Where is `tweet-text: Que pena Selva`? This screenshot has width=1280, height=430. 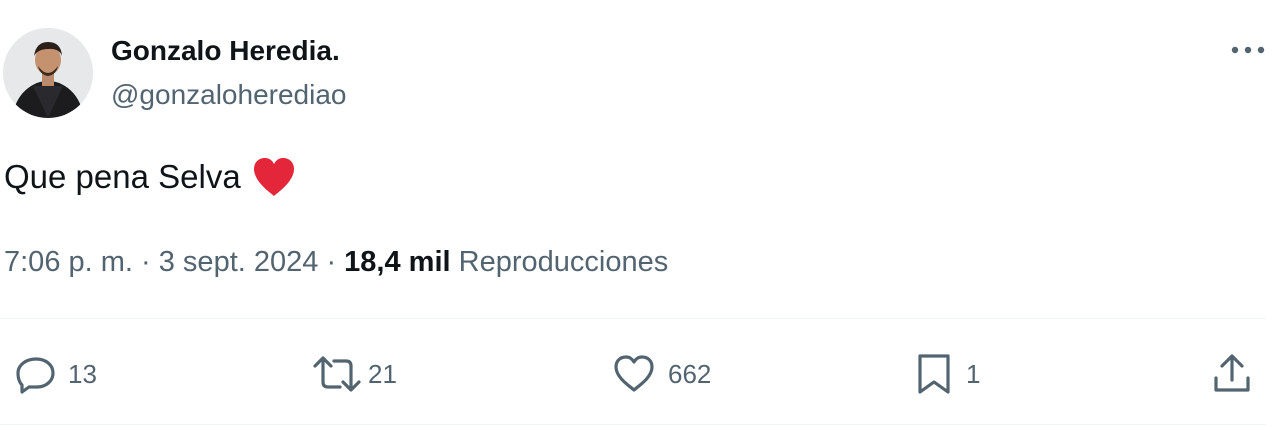 tweet-text: Que pena Selva is located at coordinates (150, 177).